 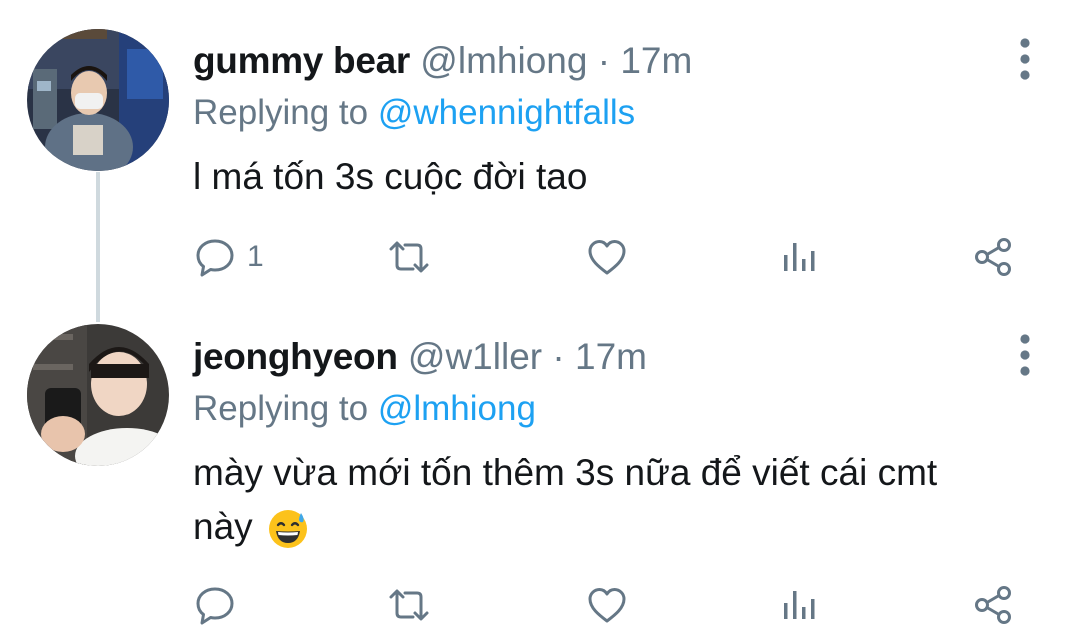 I want to click on replying-to-mention: @lmhiong, so click(x=457, y=408).